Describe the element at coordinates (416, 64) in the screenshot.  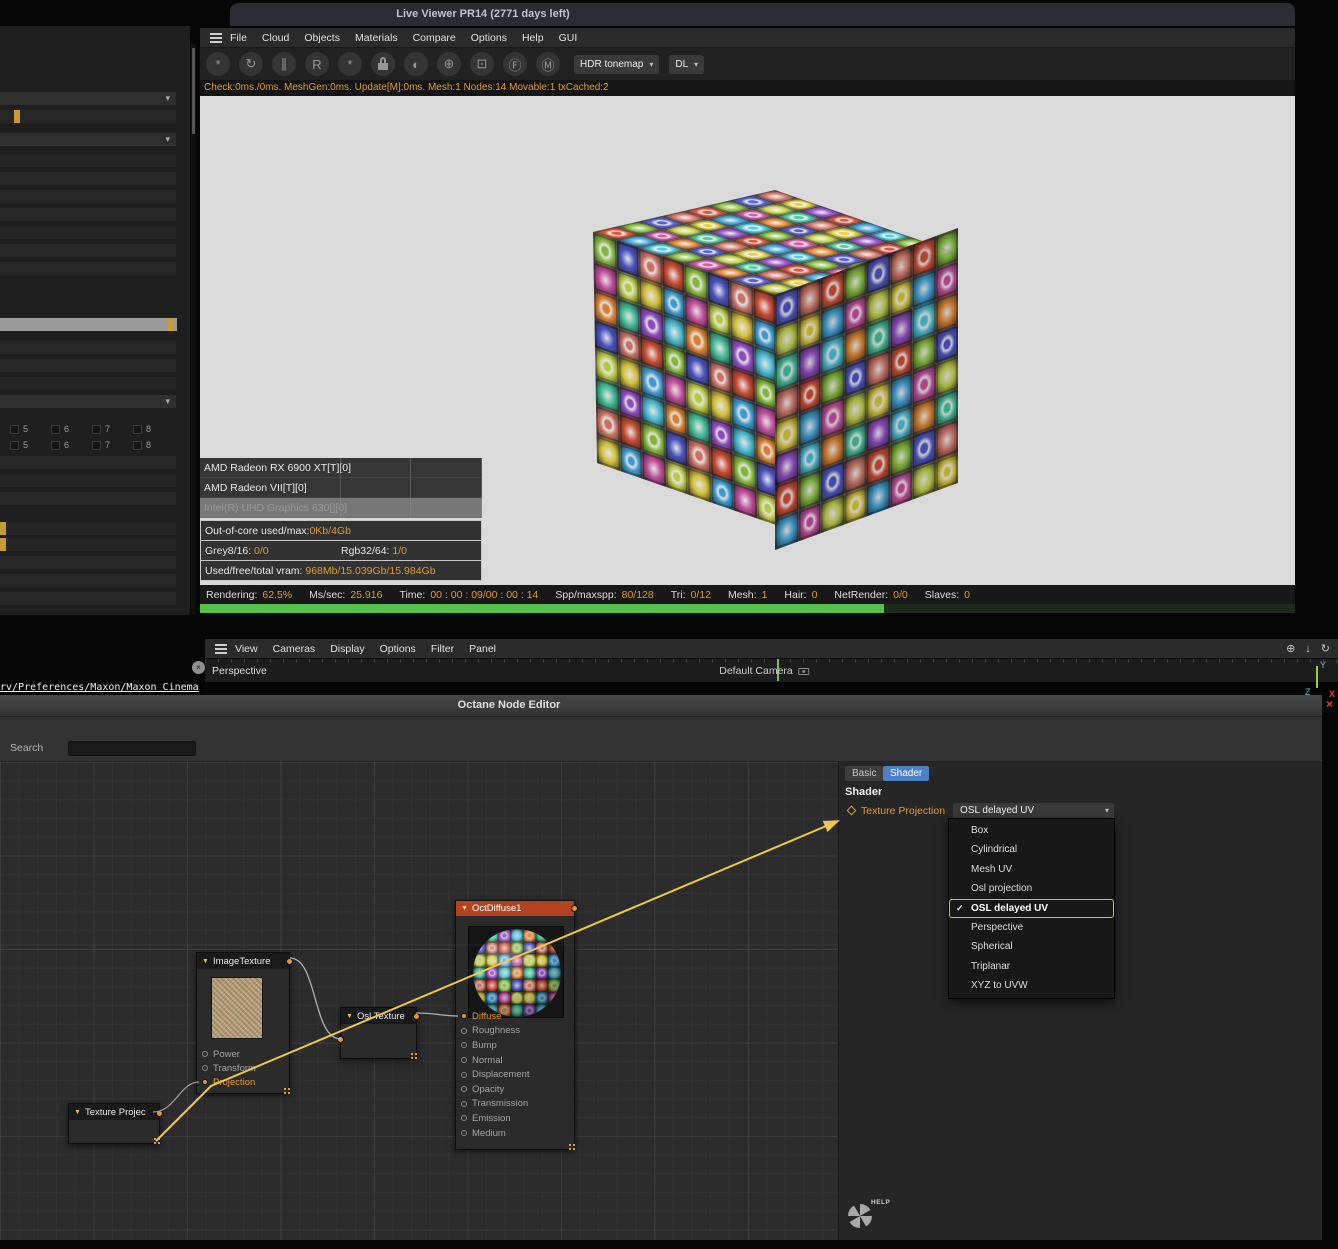
I see `clay-mode-icon: ◐` at that location.